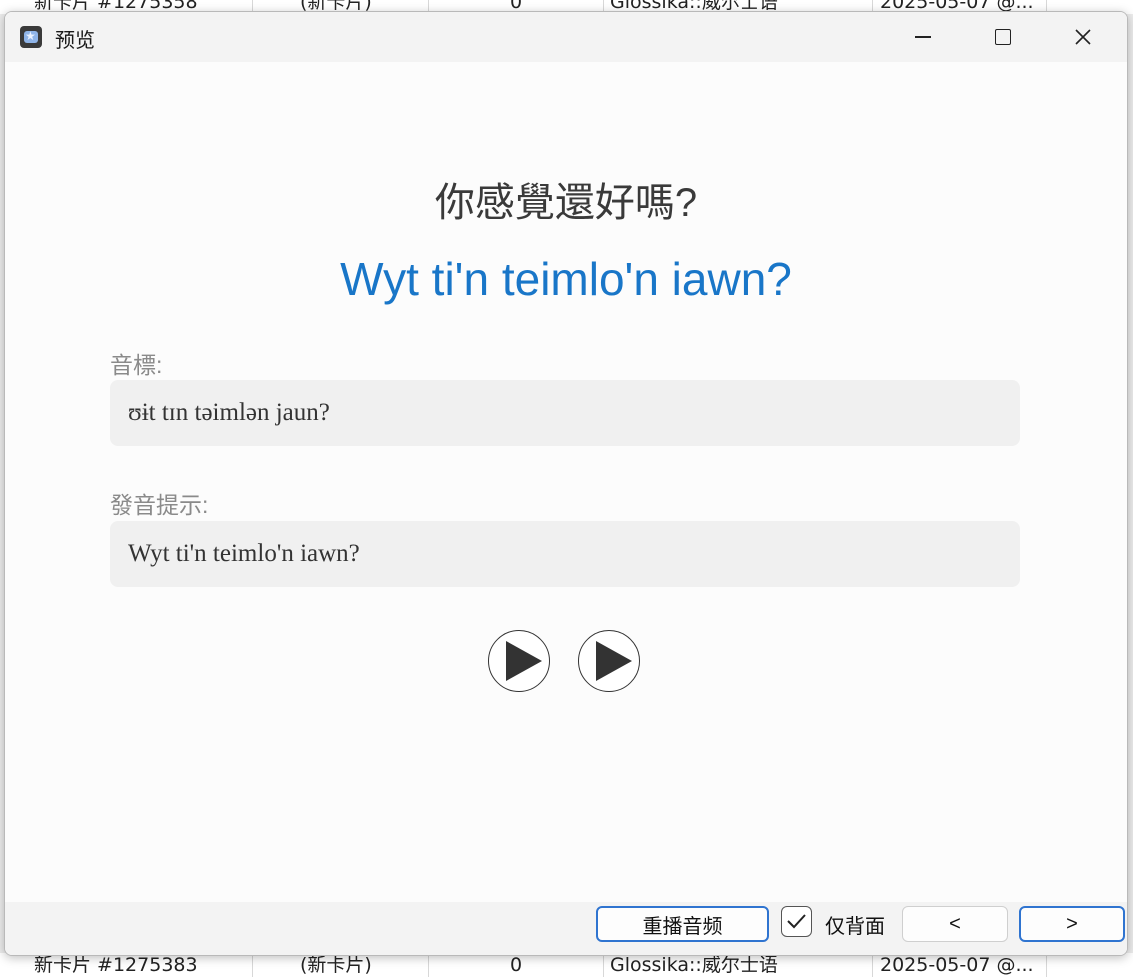 Image resolution: width=1133 pixels, height=977 pixels. What do you see at coordinates (565, 554) in the screenshot?
I see `hint-box: Wyt ti'n teimlo'n iawn?` at bounding box center [565, 554].